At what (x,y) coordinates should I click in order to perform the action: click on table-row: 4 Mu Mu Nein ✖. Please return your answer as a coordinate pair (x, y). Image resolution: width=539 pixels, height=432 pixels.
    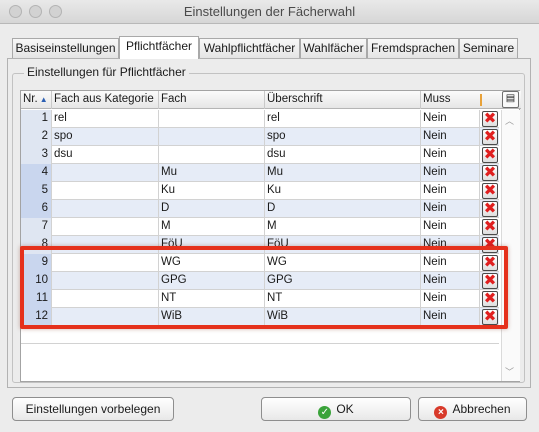
    Looking at the image, I should click on (260, 173).